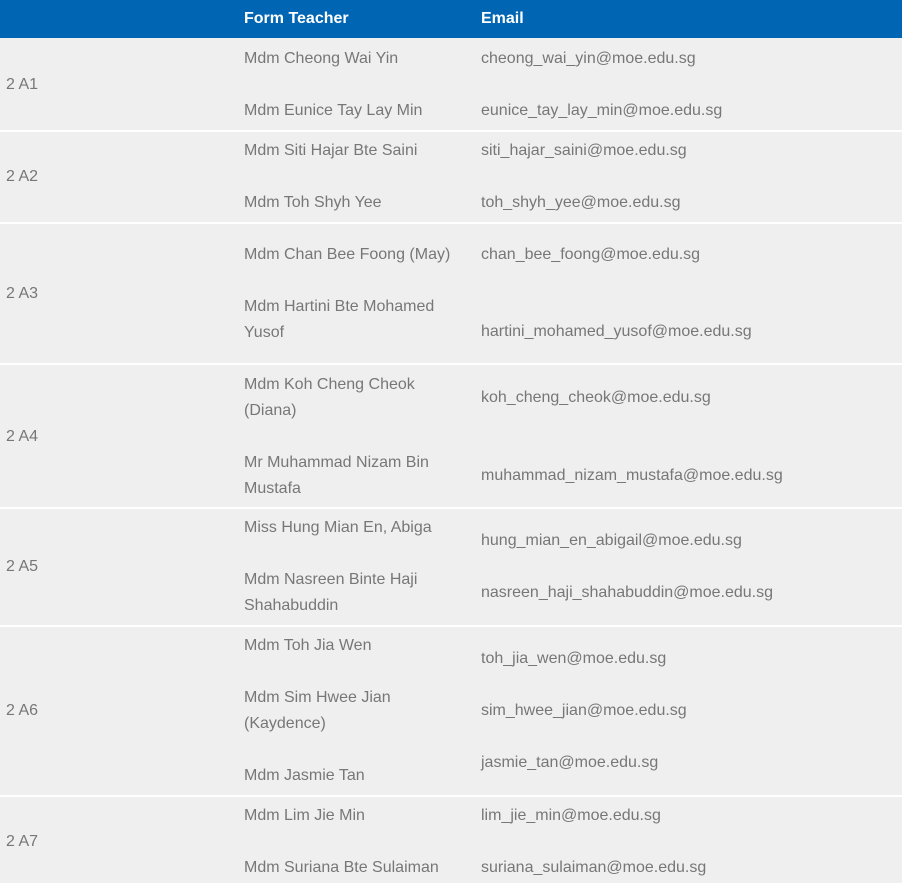 This screenshot has width=905, height=883. Describe the element at coordinates (331, 150) in the screenshot. I see `teacher-name: Mdm Siti Hajar Bte Saini` at that location.